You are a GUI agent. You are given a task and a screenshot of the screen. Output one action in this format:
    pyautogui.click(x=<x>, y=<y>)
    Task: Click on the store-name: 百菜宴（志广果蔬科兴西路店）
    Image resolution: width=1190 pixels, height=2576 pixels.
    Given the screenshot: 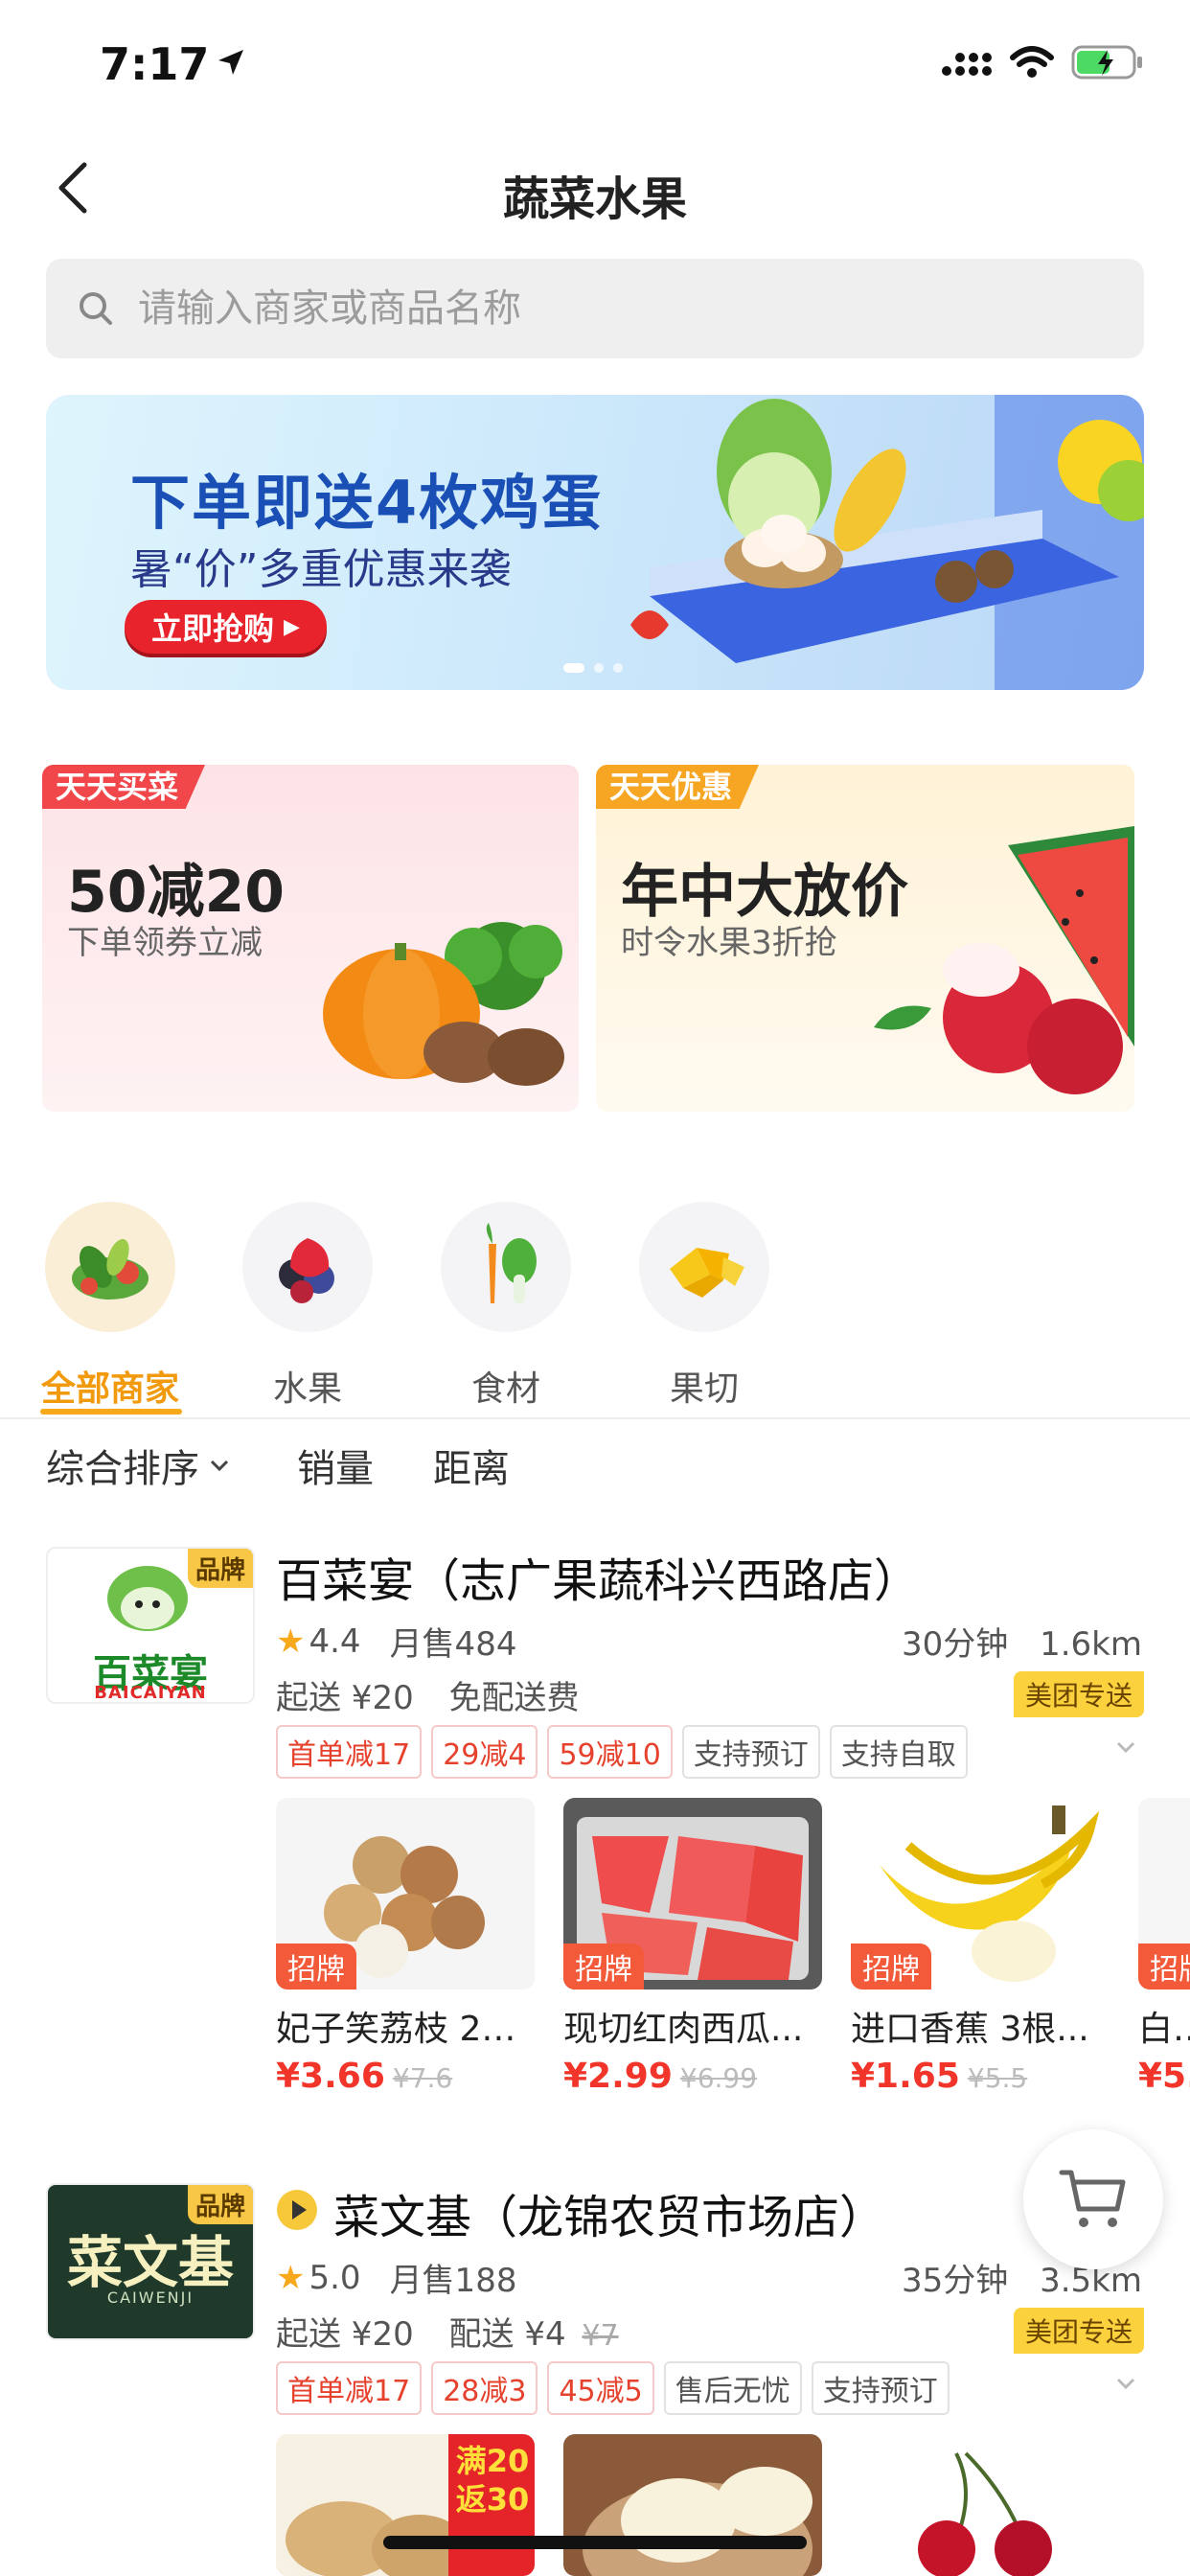 What is the action you would take?
    pyautogui.click(x=598, y=1576)
    